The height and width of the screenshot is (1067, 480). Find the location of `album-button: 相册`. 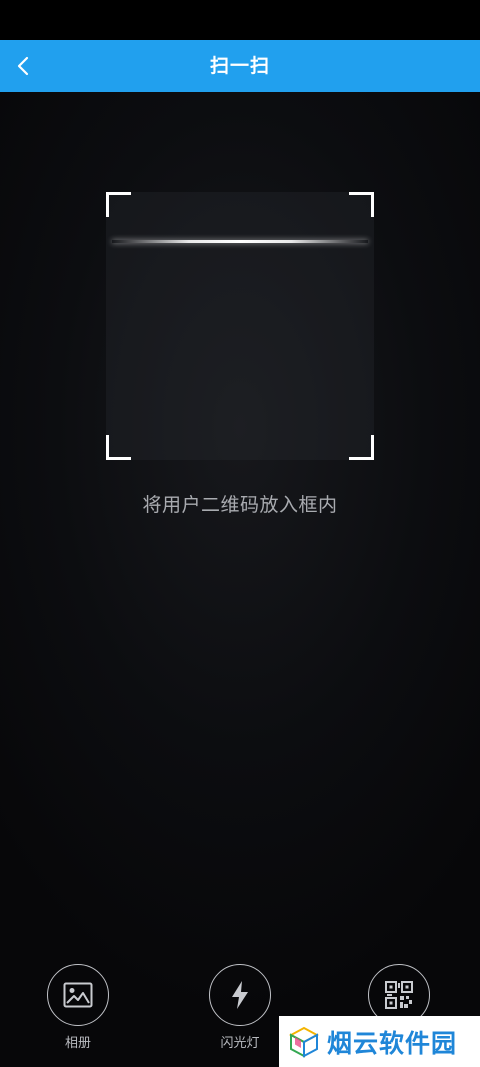

album-button: 相册 is located at coordinates (78, 1007).